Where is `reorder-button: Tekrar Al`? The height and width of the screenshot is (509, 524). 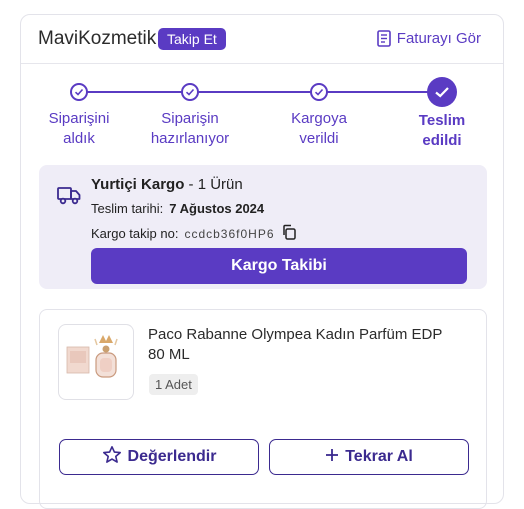
reorder-button: Tekrar Al is located at coordinates (369, 457).